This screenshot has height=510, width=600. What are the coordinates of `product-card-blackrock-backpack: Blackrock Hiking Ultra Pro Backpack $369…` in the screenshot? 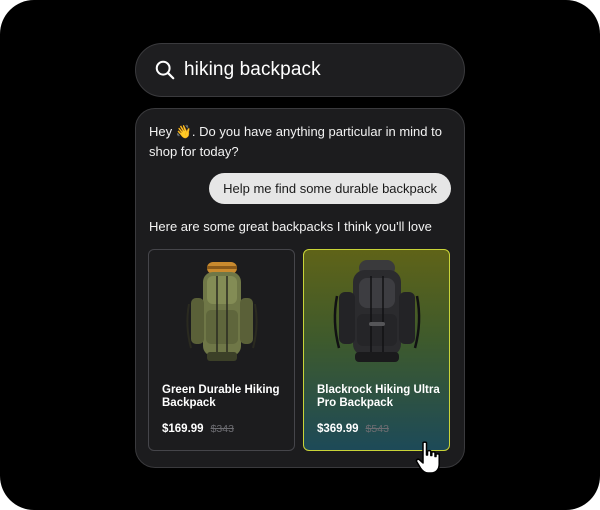 It's located at (376, 350).